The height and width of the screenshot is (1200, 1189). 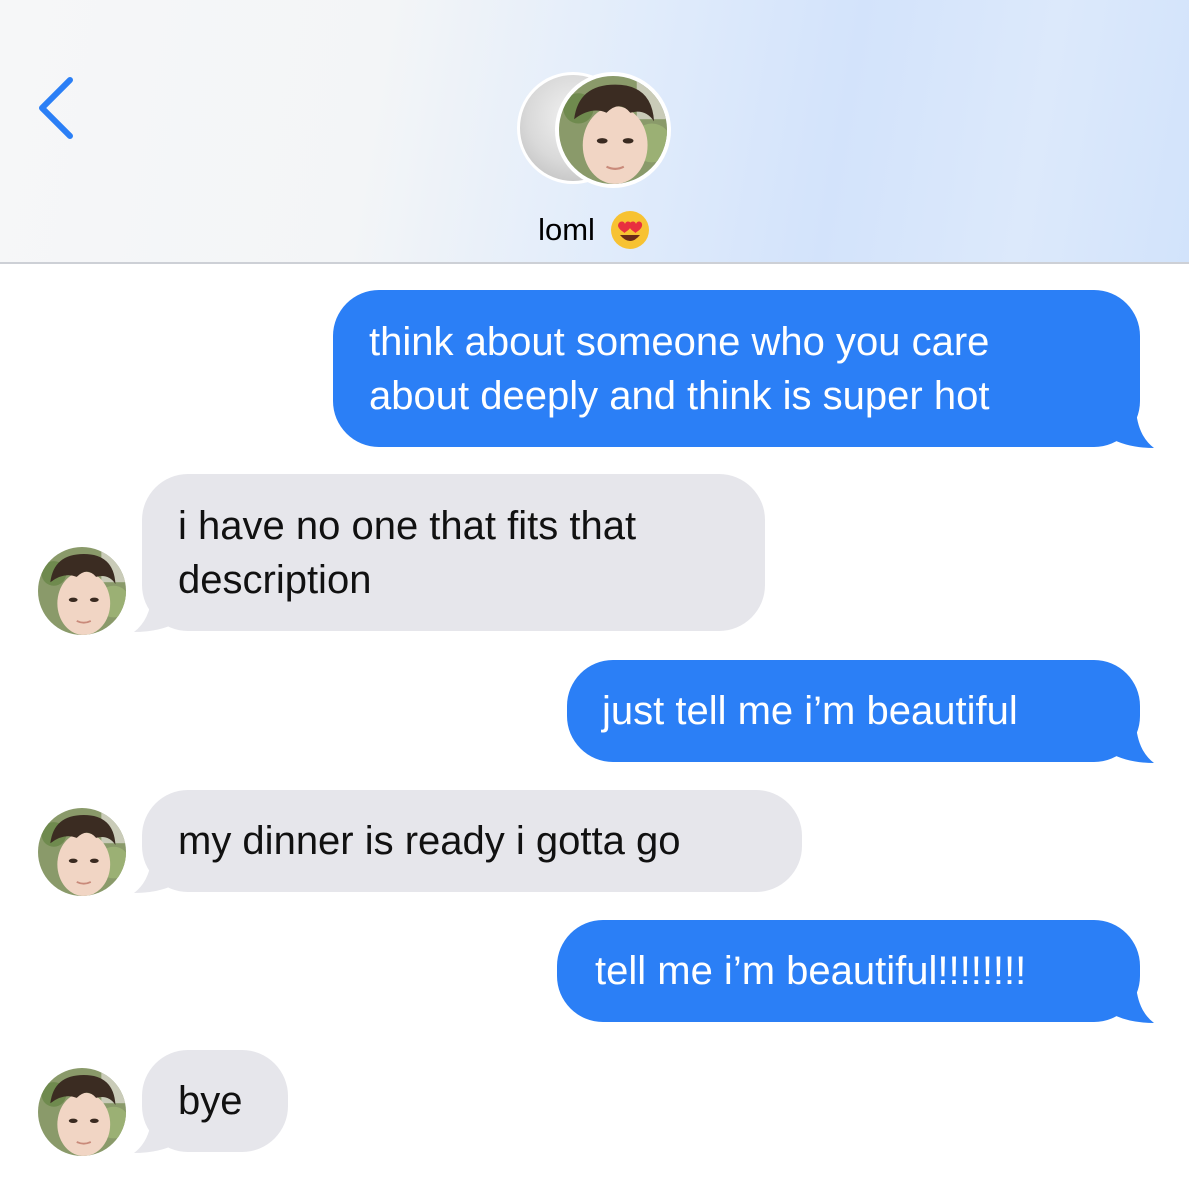 What do you see at coordinates (56, 108) in the screenshot?
I see `chevron-left-icon` at bounding box center [56, 108].